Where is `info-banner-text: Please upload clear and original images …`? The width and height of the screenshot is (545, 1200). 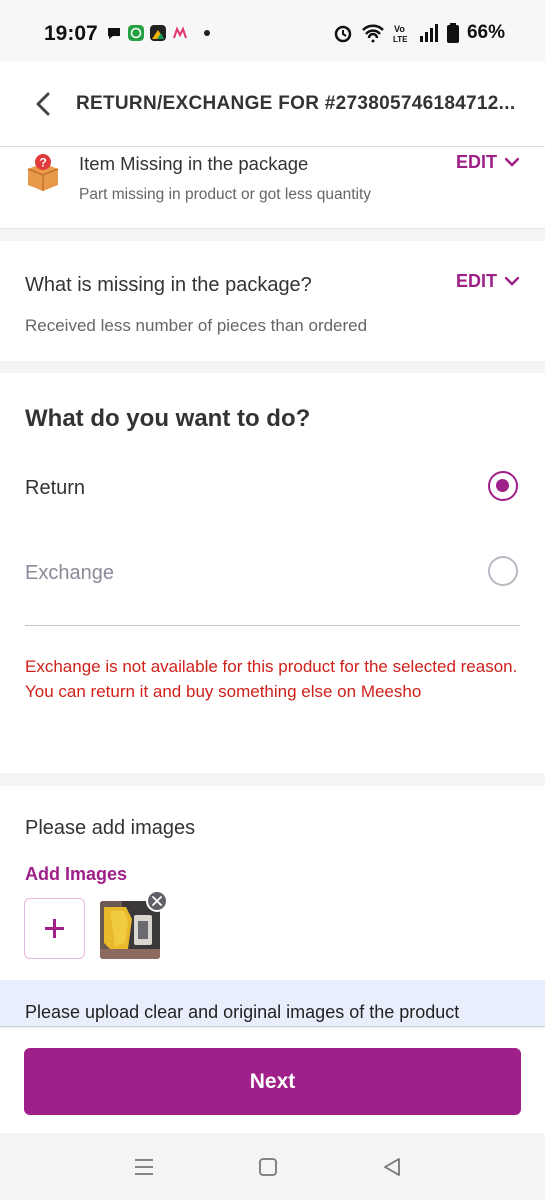
info-banner-text: Please upload clear and original images … is located at coordinates (242, 1012).